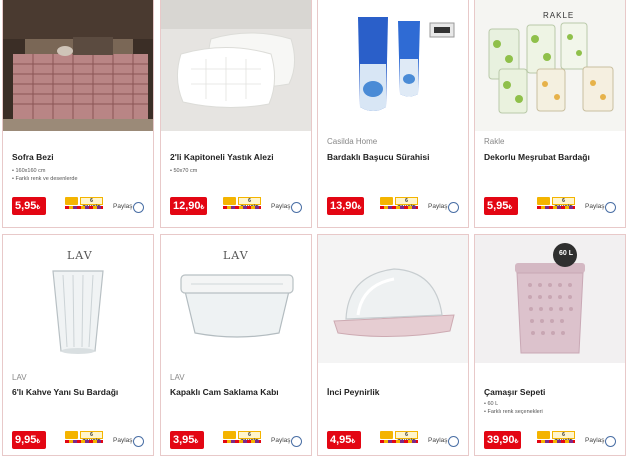  I want to click on spec-line: • Farklı renk ve desenlerde, so click(45, 179).